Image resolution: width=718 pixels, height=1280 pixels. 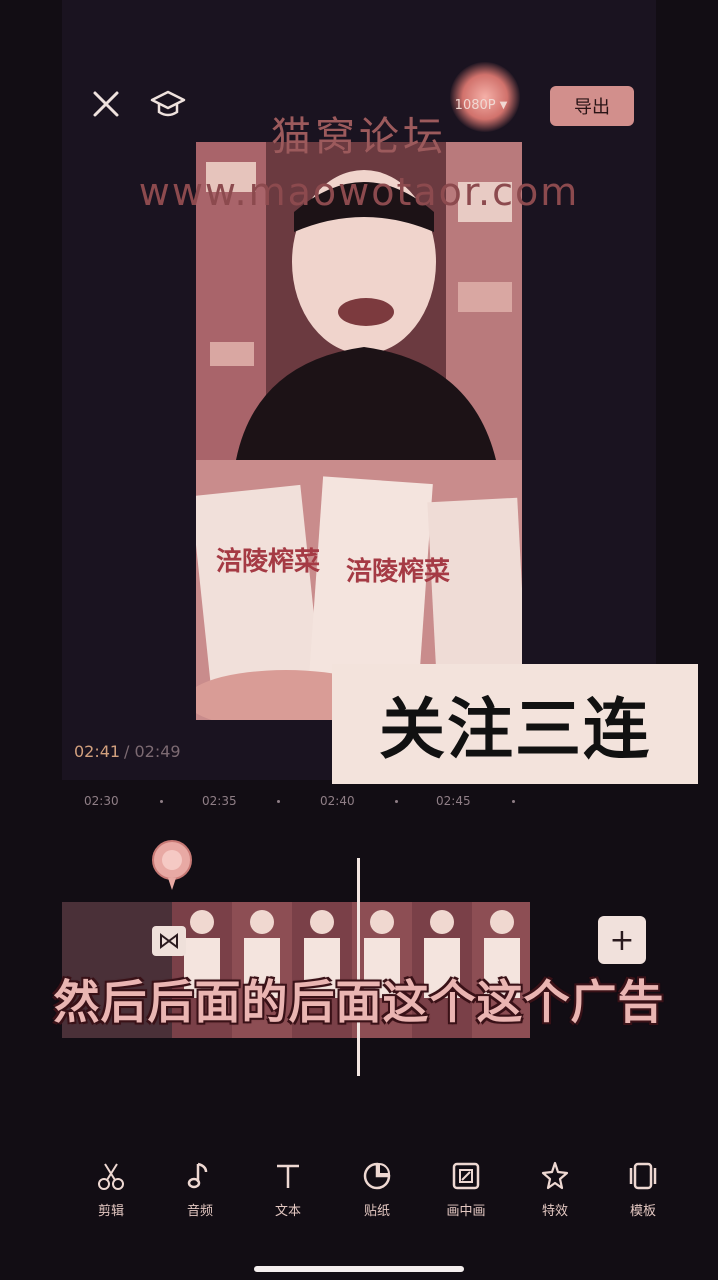 I want to click on home-indicator, so click(x=359, y=1269).